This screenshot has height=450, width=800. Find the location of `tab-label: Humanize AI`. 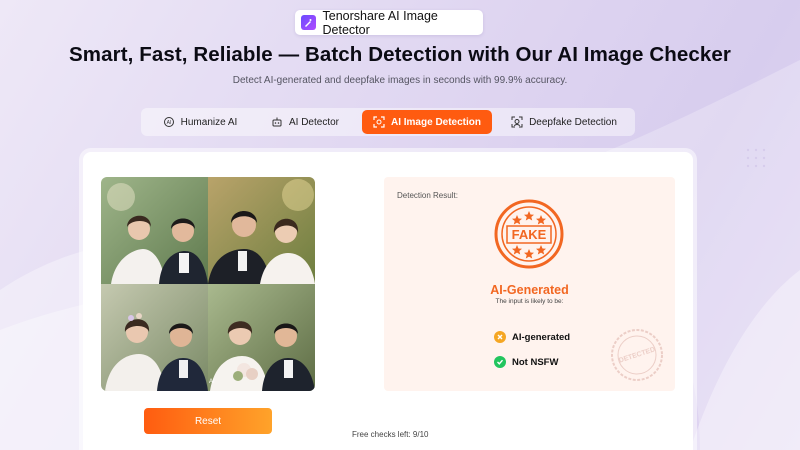

tab-label: Humanize AI is located at coordinates (209, 122).